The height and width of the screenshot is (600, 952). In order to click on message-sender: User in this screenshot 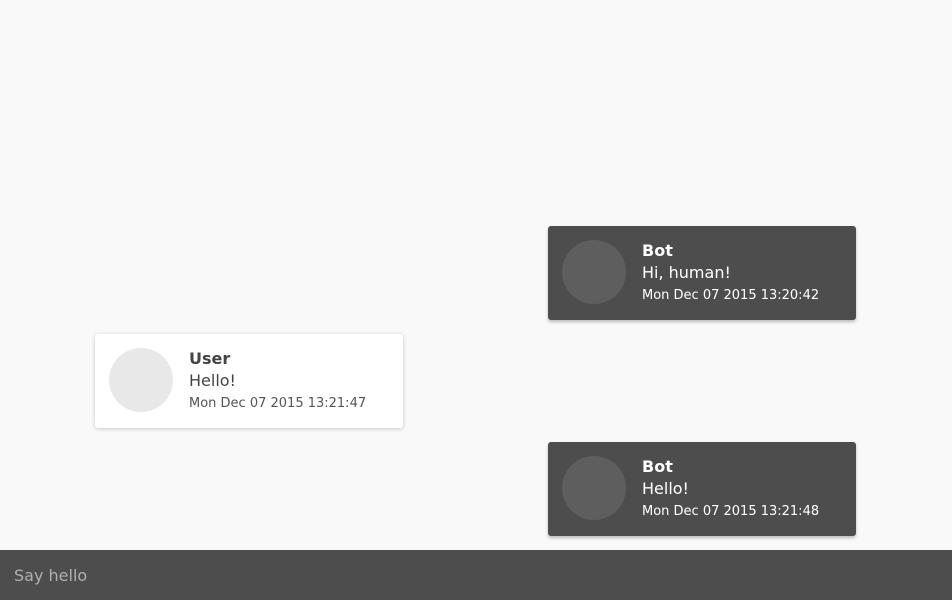, I will do `click(210, 358)`.